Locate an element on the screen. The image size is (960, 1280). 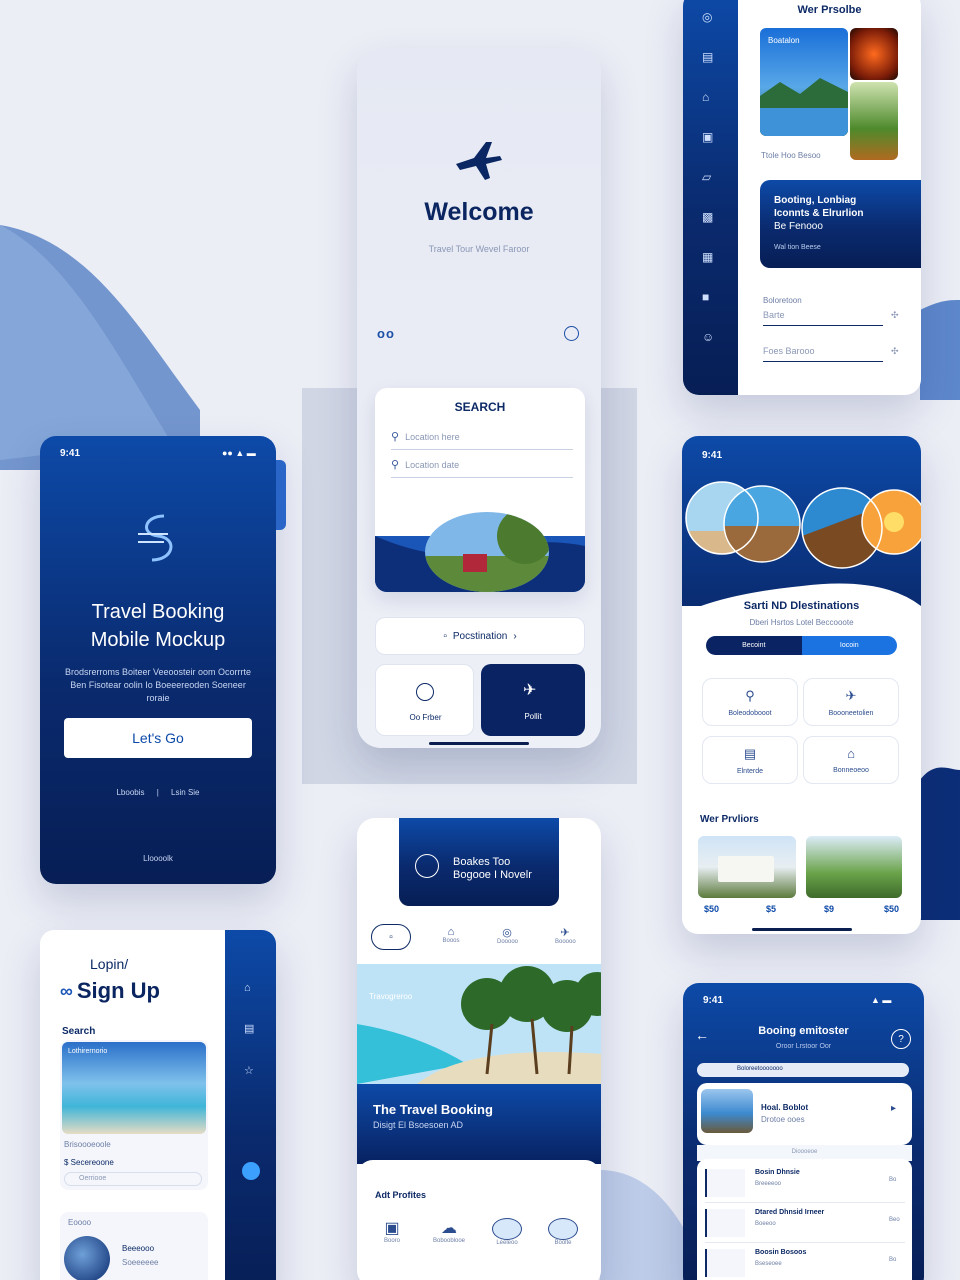
login-search-label: Search is located at coordinates (79, 1031).